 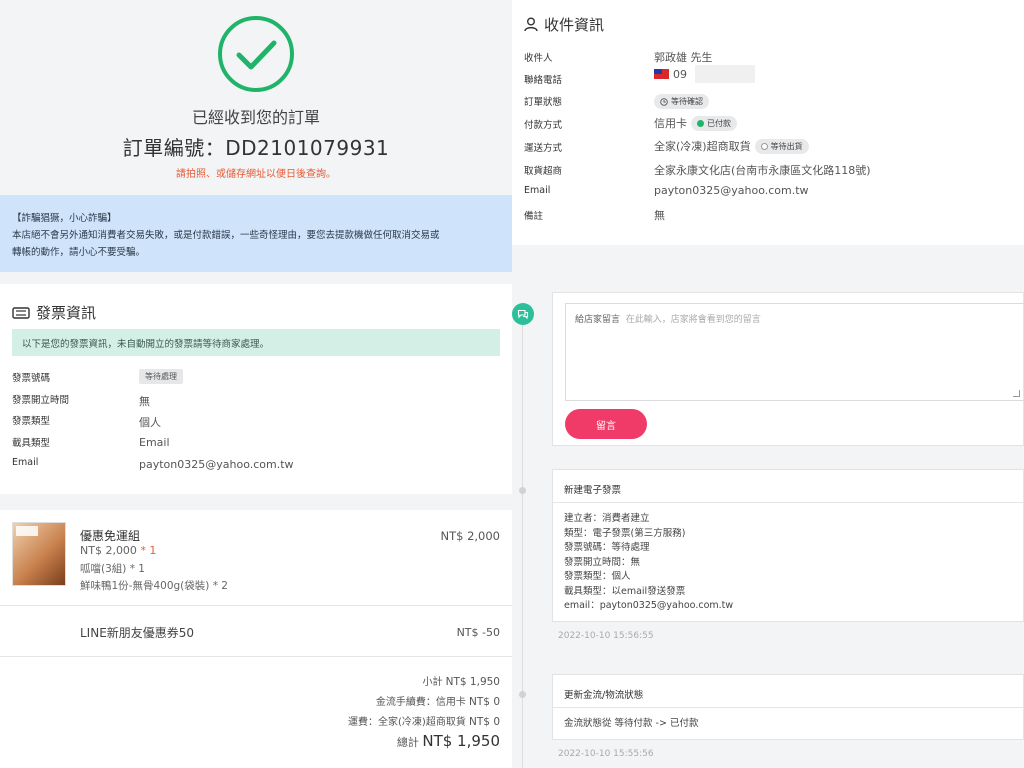 What do you see at coordinates (607, 518) in the screenshot?
I see `log-line: 建立者：消費者建立` at bounding box center [607, 518].